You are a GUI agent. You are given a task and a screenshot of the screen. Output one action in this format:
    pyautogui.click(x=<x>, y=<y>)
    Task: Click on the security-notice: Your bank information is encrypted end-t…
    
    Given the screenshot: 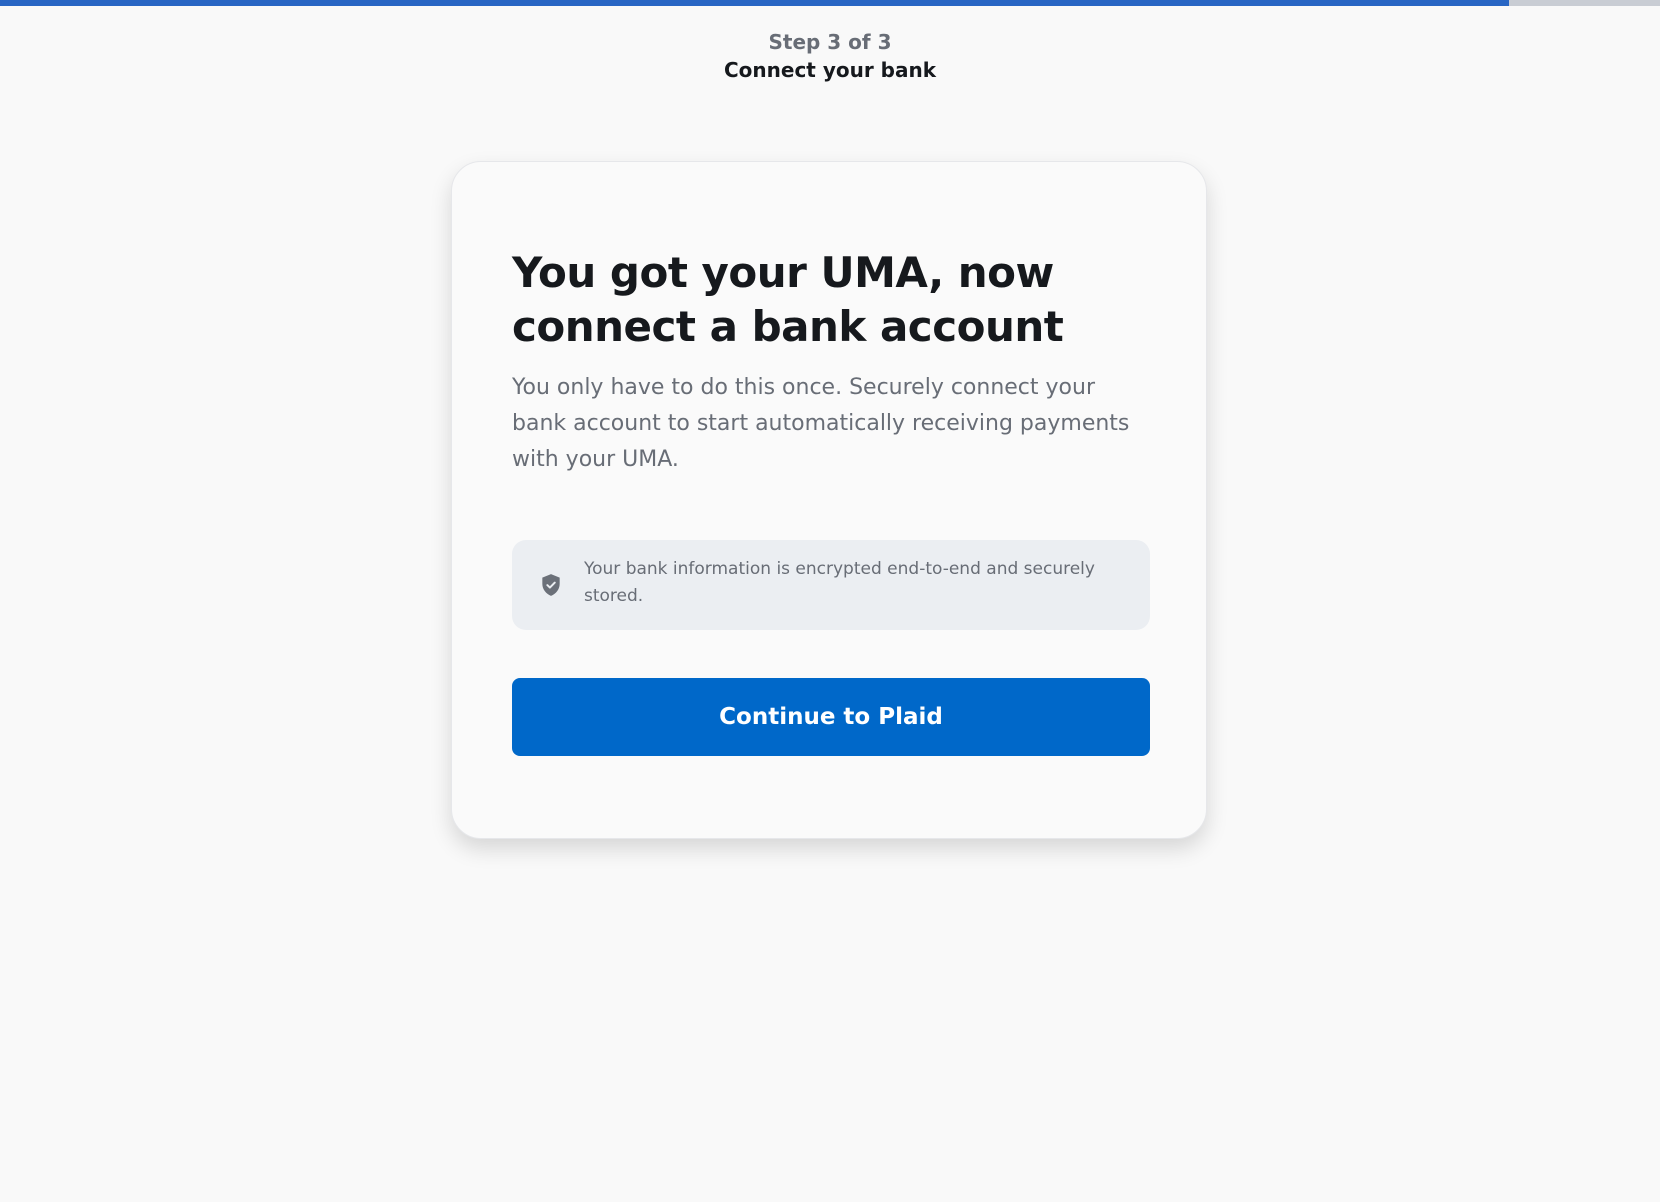 What is the action you would take?
    pyautogui.click(x=831, y=585)
    